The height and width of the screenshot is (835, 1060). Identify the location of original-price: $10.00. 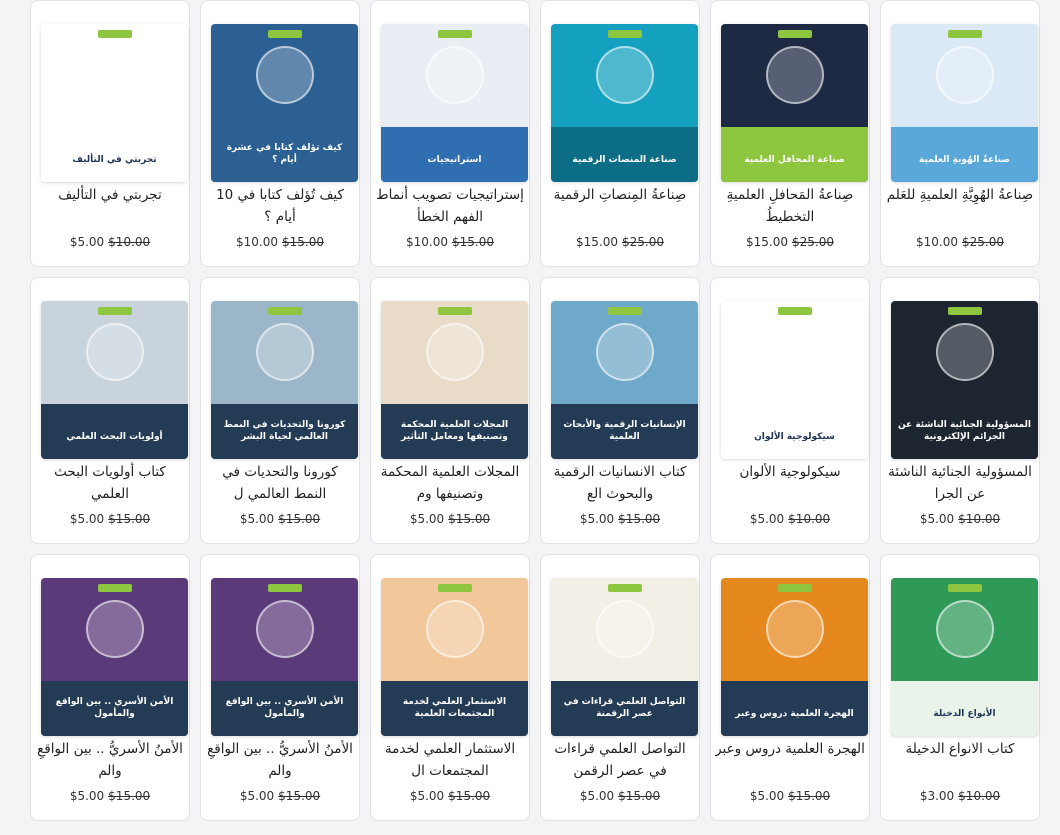
(979, 519).